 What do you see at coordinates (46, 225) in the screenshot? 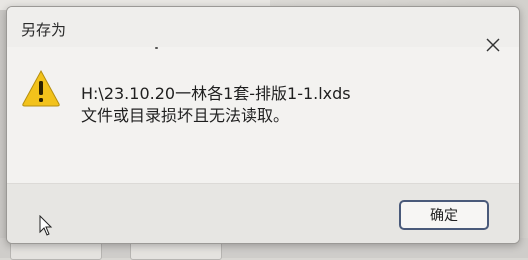
I see `mouse-cursor-icon` at bounding box center [46, 225].